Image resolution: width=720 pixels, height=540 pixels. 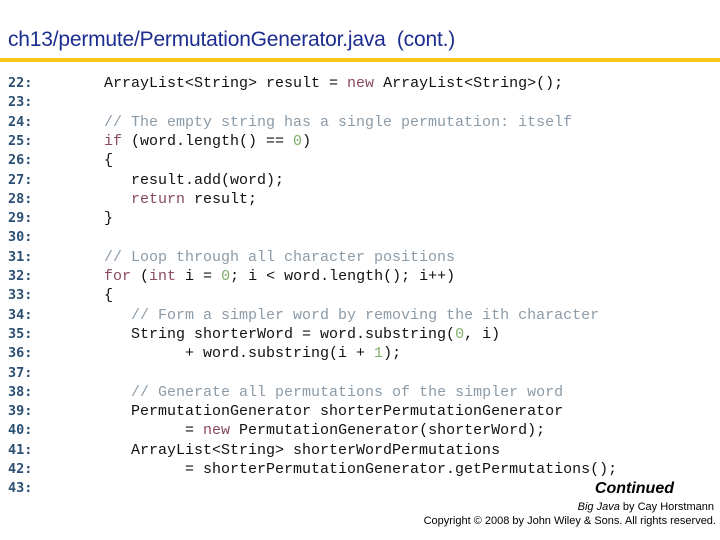 I want to click on code-token: PermutationGenerator(shorterWord);, so click(x=388, y=431).